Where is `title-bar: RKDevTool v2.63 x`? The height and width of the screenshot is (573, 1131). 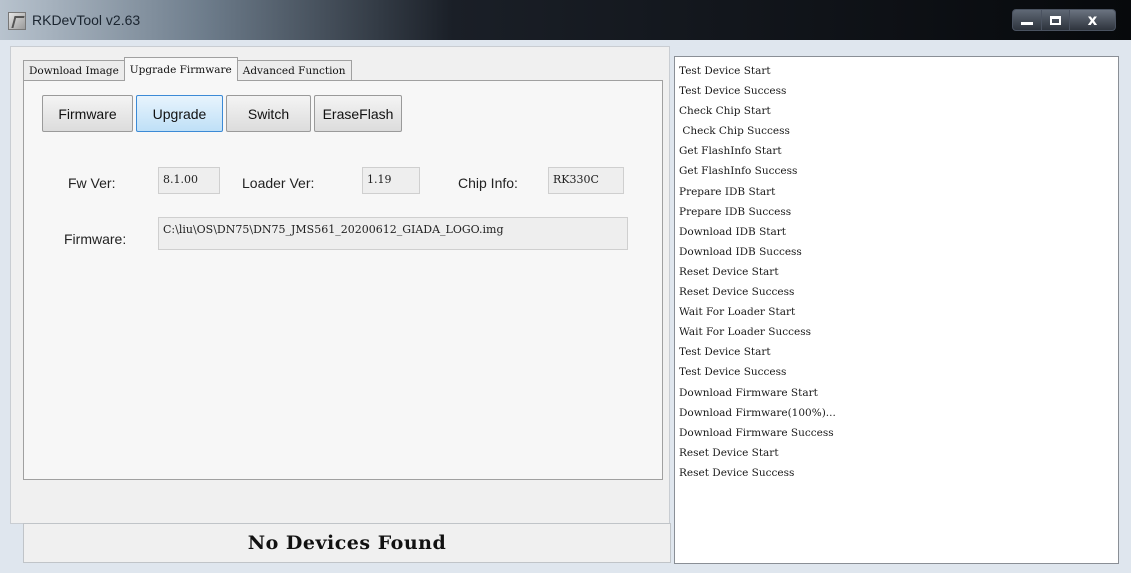
title-bar: RKDevTool v2.63 x is located at coordinates (565, 20).